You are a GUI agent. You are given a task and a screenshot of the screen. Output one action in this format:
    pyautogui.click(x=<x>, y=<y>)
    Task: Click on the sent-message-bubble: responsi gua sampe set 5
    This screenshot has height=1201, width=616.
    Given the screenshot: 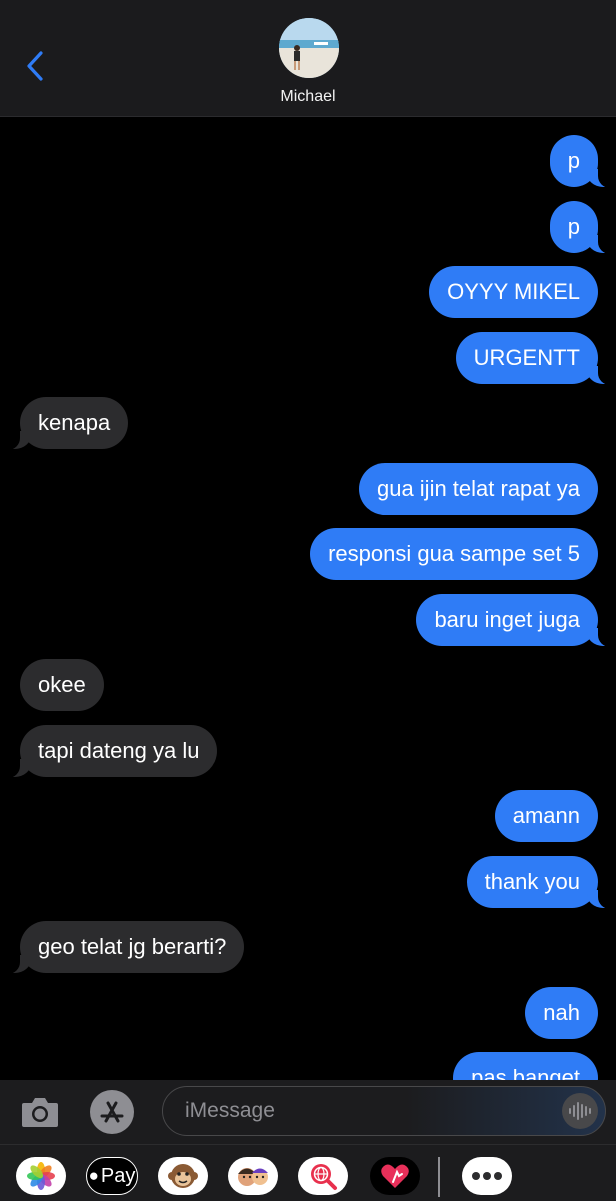 What is the action you would take?
    pyautogui.click(x=454, y=554)
    